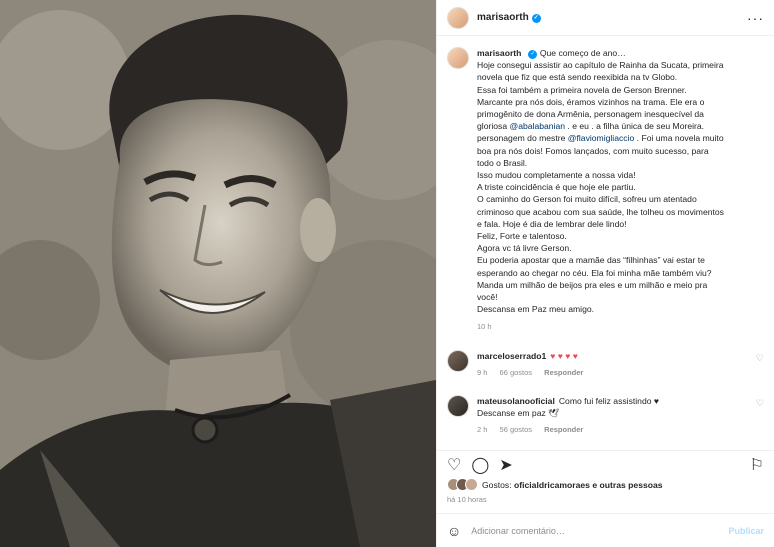 Image resolution: width=774 pixels, height=547 pixels. I want to click on caption-timestamp: 10 h, so click(620, 327).